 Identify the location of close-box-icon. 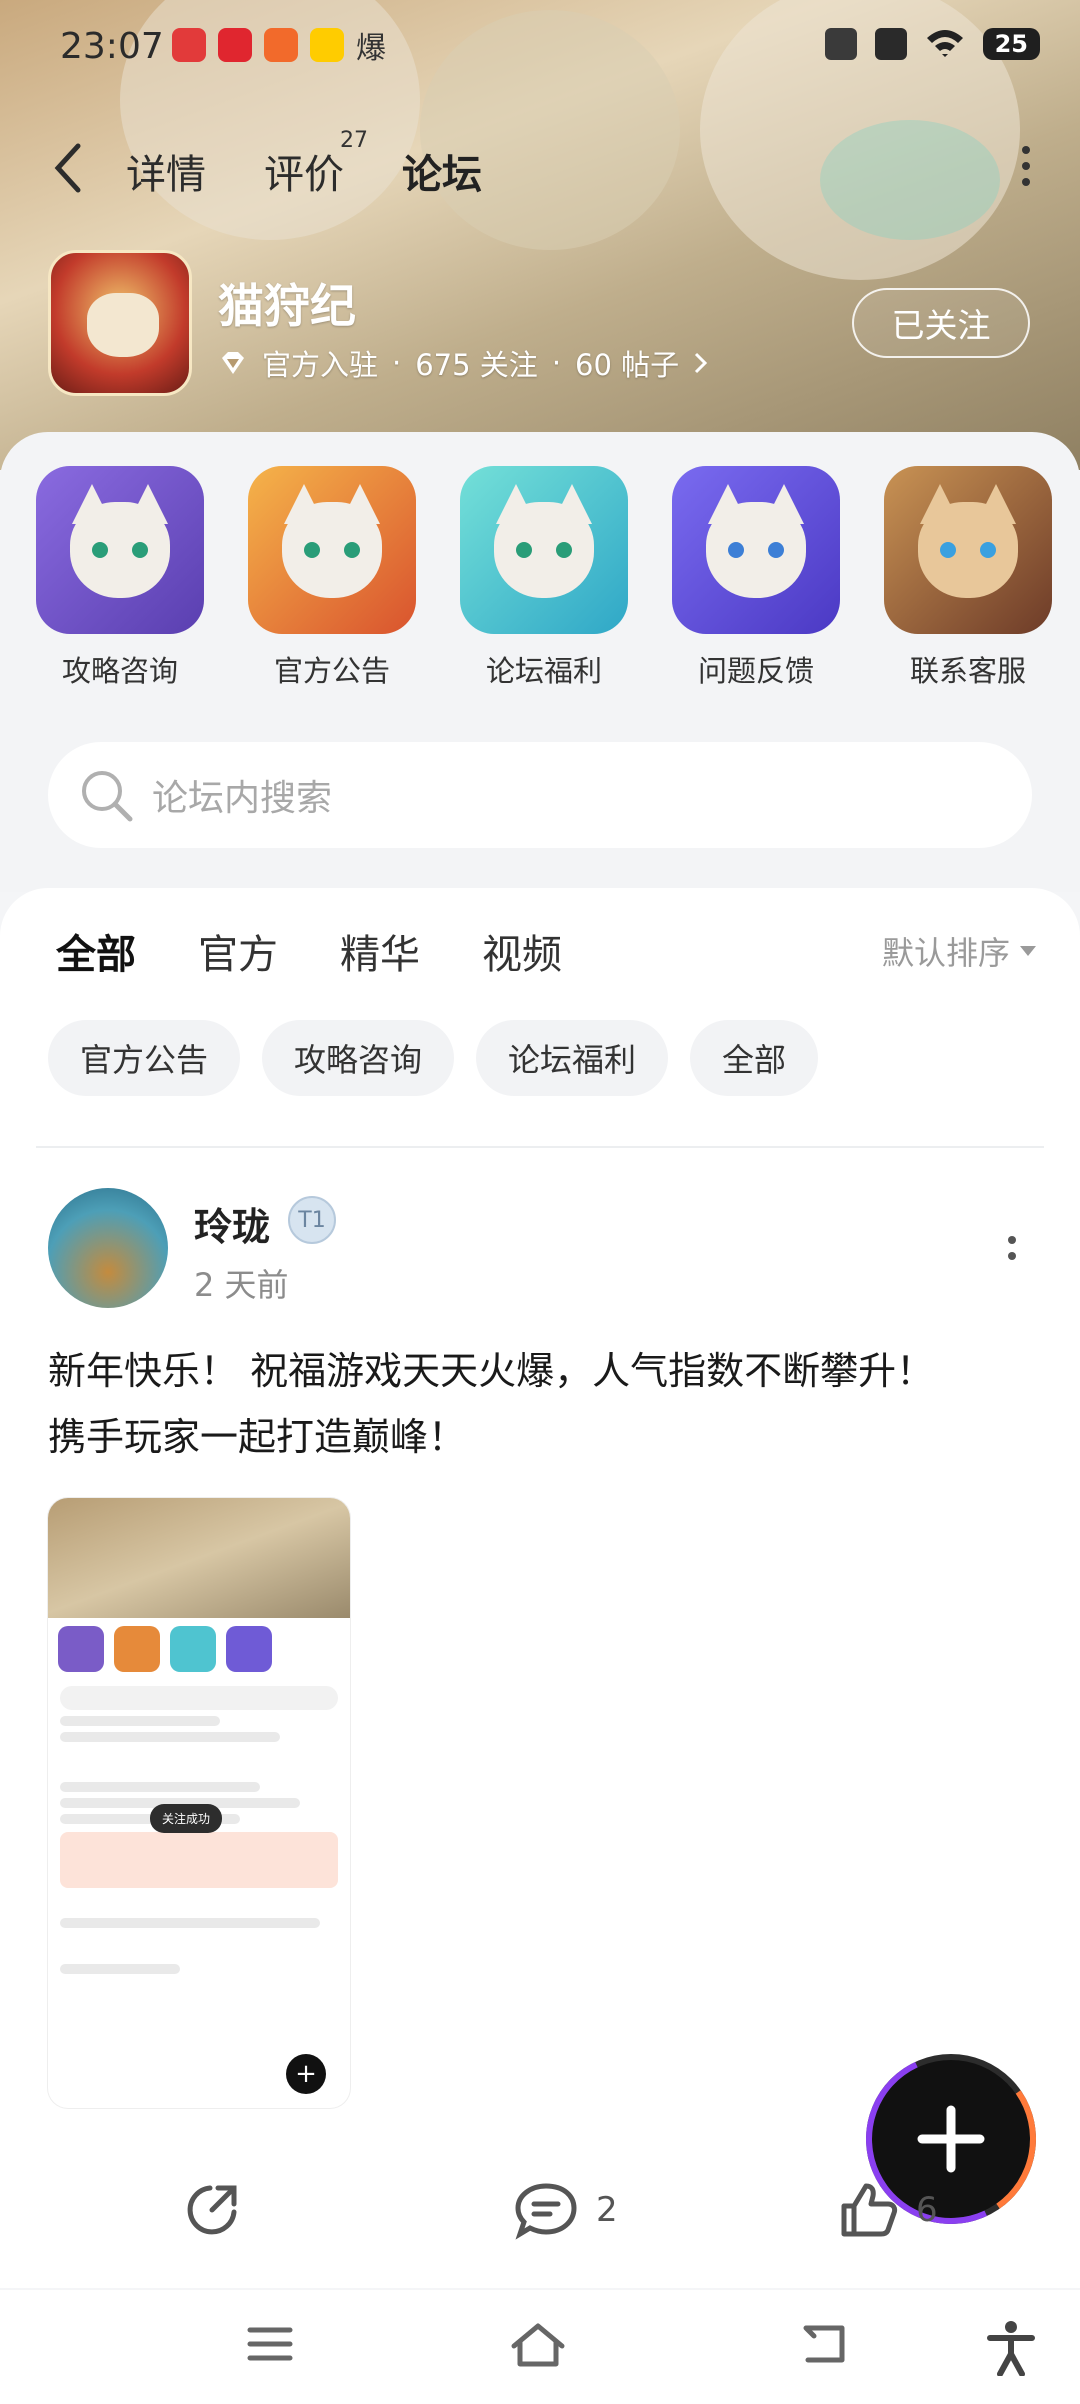
(890, 44).